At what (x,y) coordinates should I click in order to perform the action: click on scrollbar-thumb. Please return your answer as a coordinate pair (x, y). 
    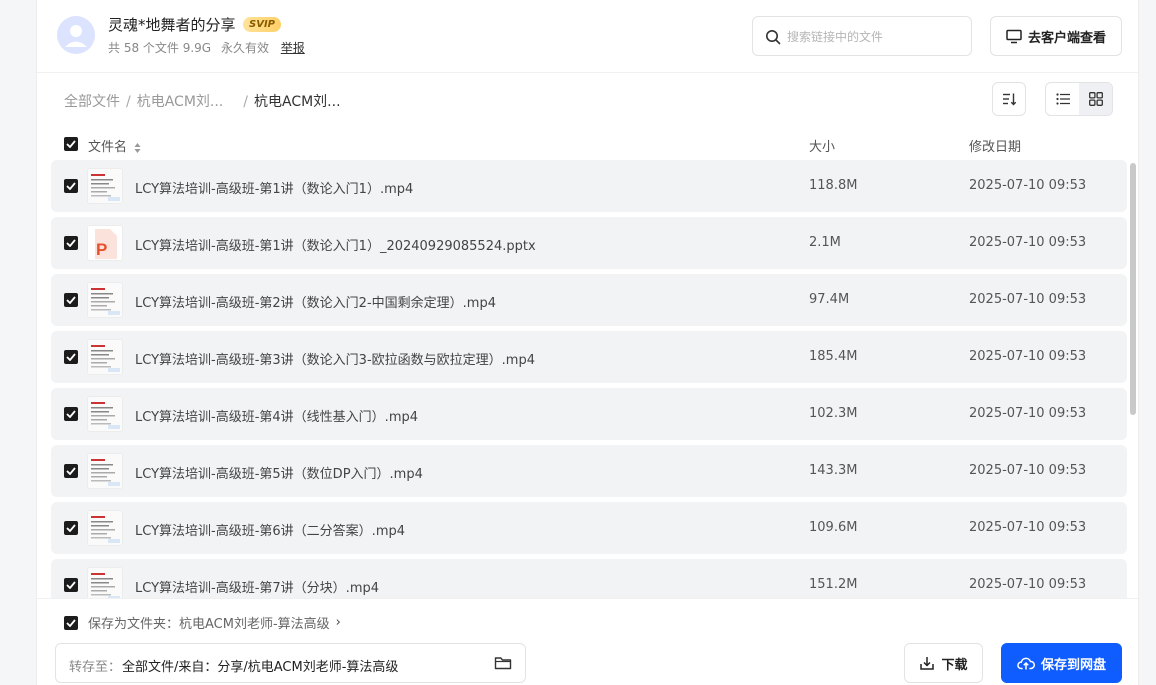
    Looking at the image, I should click on (1133, 289).